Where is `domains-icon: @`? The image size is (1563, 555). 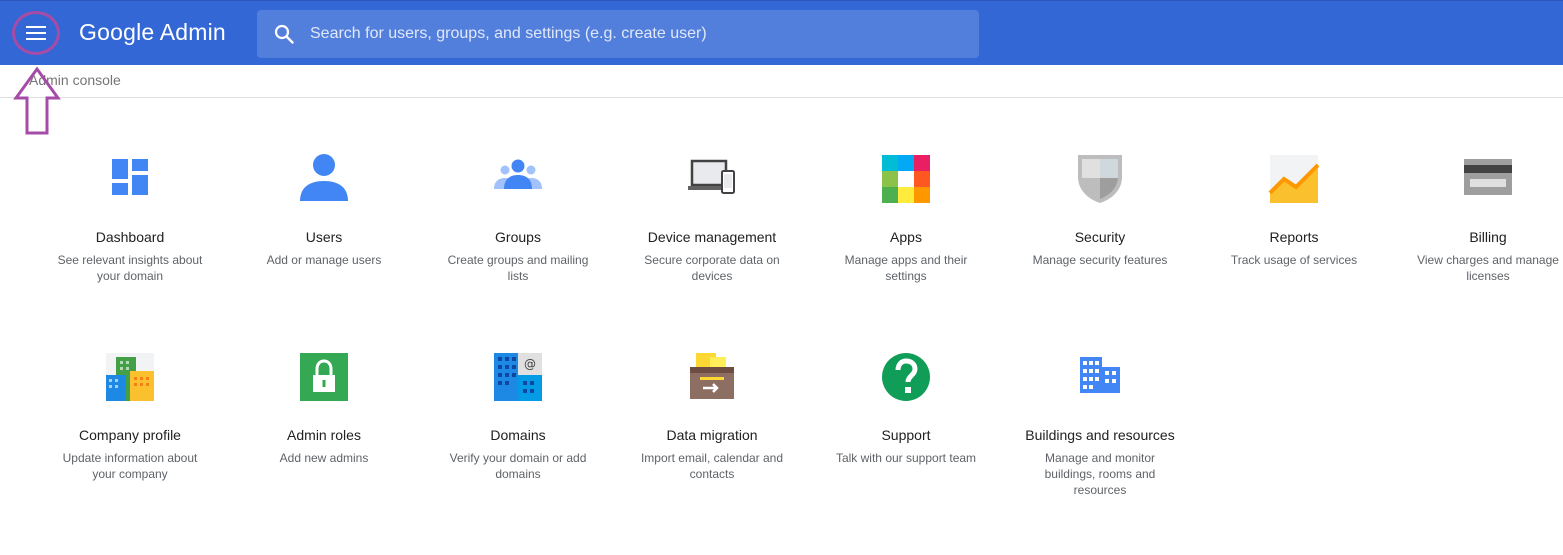 domains-icon: @ is located at coordinates (518, 377).